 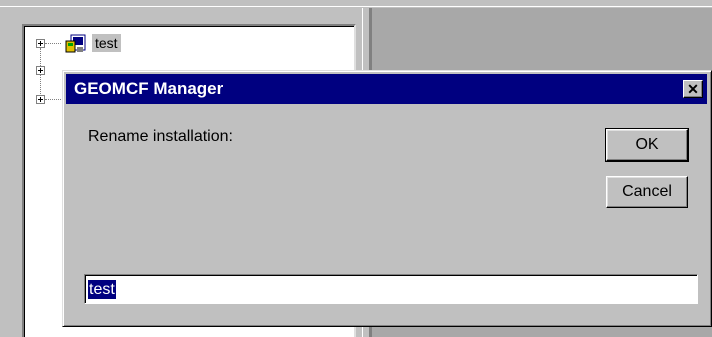 What do you see at coordinates (149, 88) in the screenshot?
I see `dialog-title: GEOMCF Manager` at bounding box center [149, 88].